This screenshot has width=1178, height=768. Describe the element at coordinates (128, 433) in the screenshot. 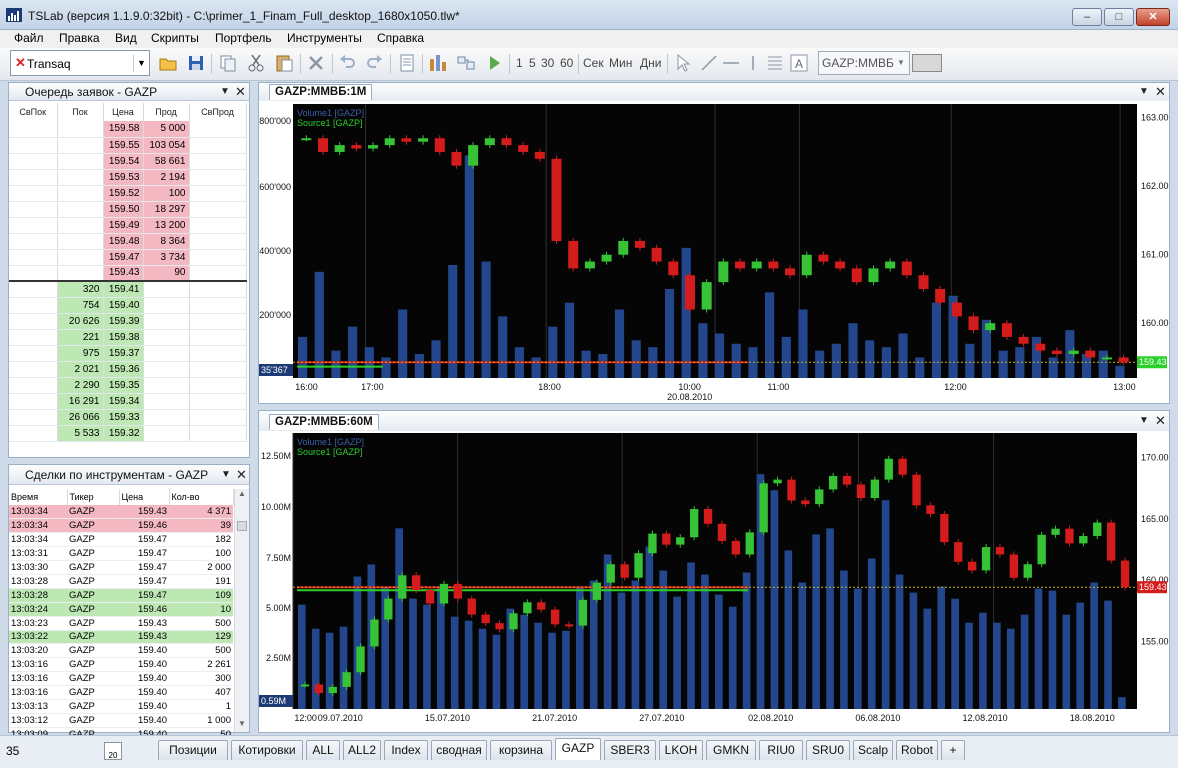

I see `orderbook-bid-row: 5 533 159.32` at that location.